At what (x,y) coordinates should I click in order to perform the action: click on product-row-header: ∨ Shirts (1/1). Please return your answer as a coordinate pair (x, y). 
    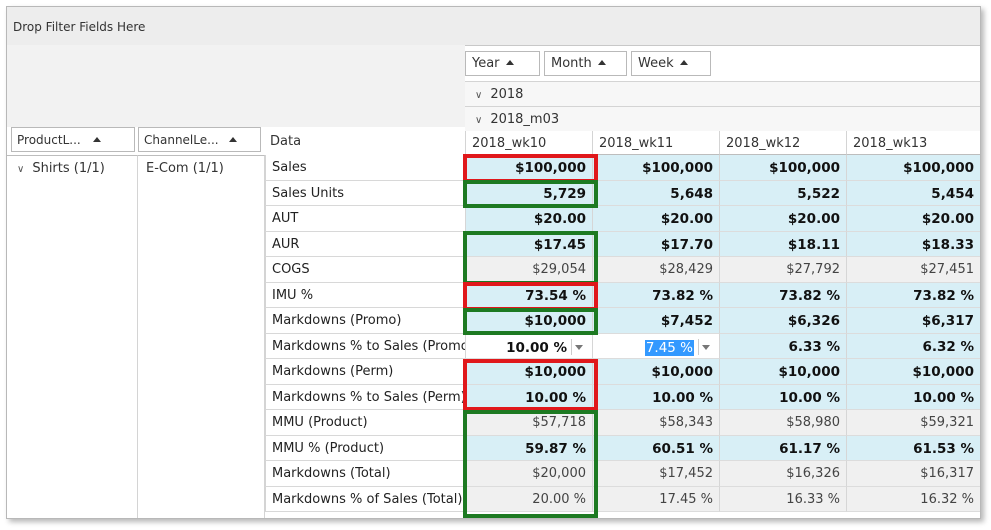
    Looking at the image, I should click on (72, 336).